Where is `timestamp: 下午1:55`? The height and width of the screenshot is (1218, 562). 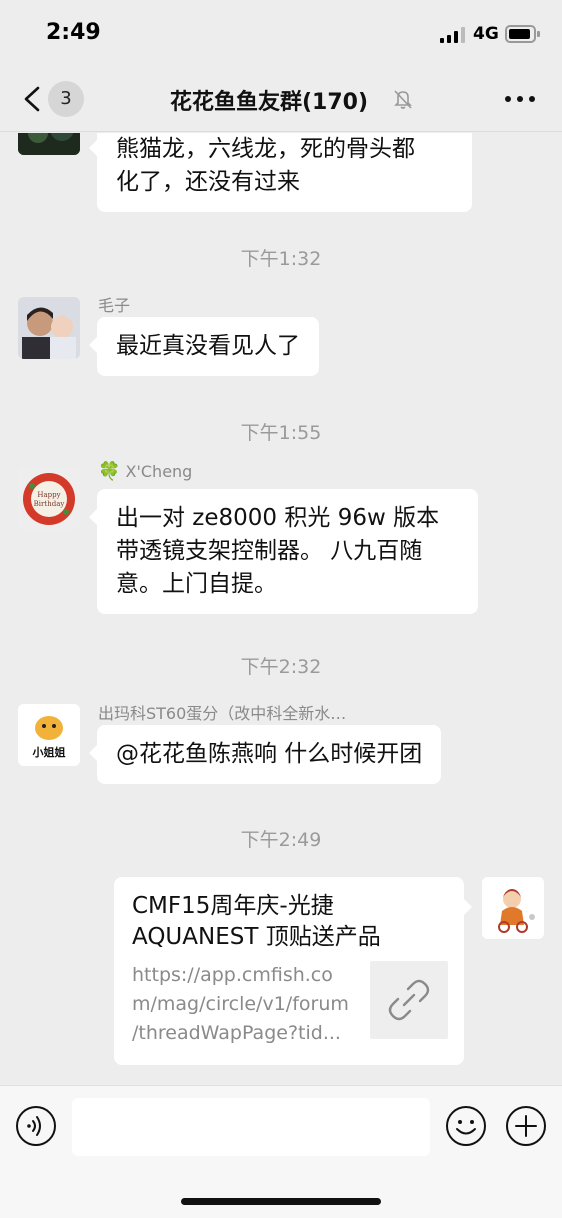 timestamp: 下午1:55 is located at coordinates (281, 433).